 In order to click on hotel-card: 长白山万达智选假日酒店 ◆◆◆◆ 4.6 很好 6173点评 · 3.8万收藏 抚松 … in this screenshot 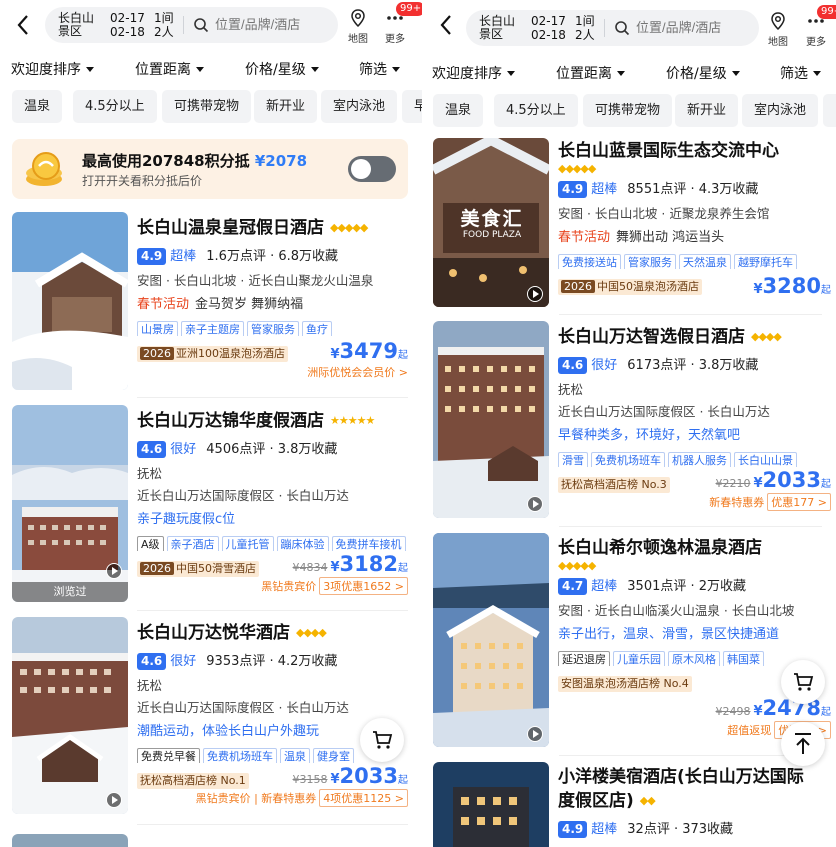, I will do `click(632, 421)`.